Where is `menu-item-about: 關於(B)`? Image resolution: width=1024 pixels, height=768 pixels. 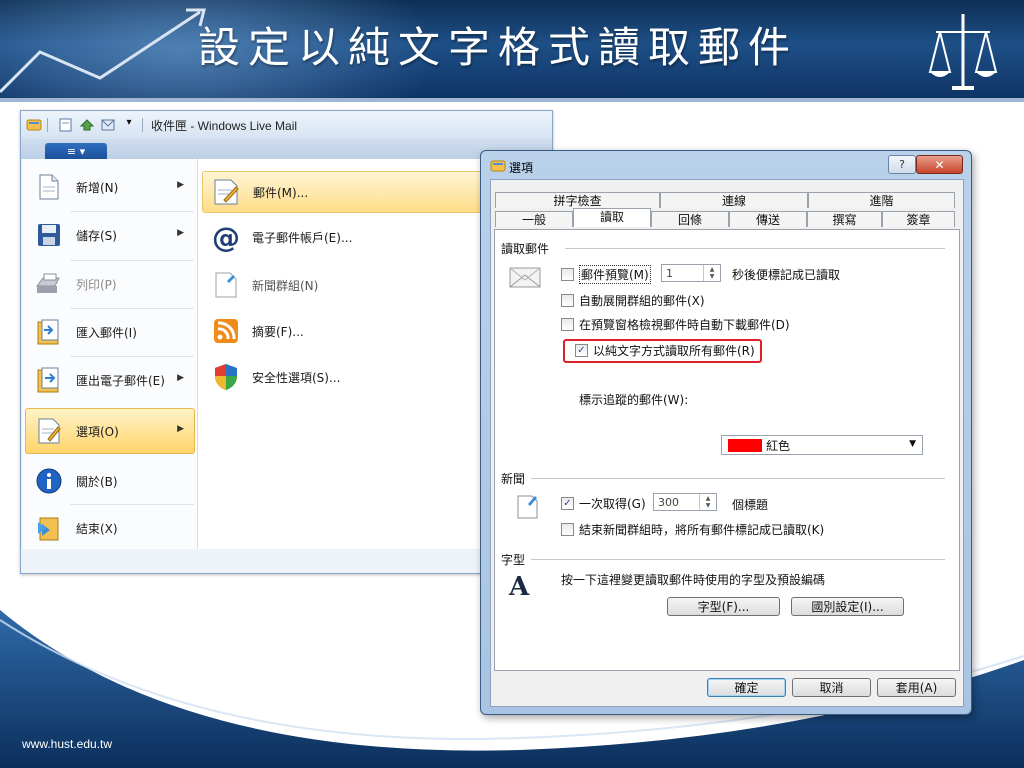
menu-item-about: 關於(B) is located at coordinates (110, 481).